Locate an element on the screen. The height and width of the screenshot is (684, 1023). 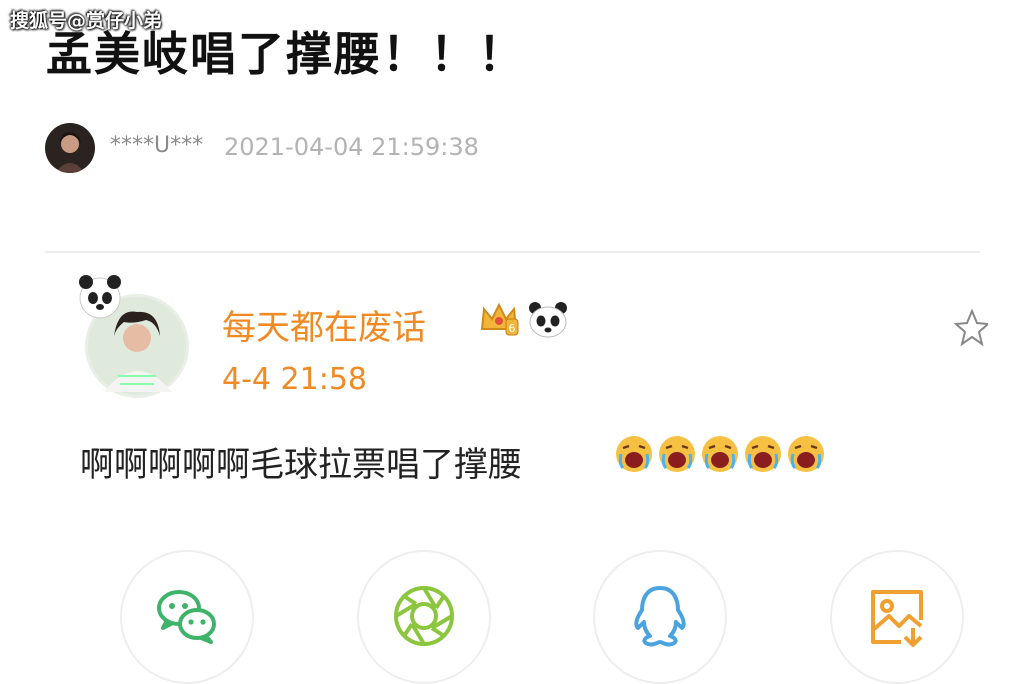
share-moments-button is located at coordinates (424, 617).